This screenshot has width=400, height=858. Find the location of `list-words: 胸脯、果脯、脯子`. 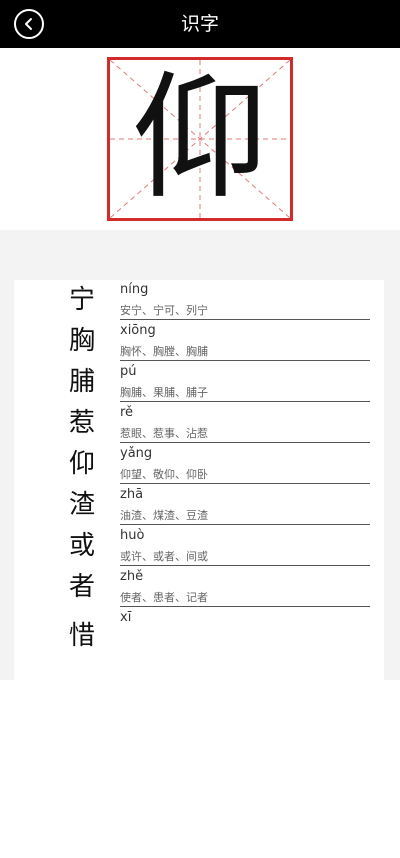

list-words: 胸脯、果脯、脯子 is located at coordinates (164, 392).